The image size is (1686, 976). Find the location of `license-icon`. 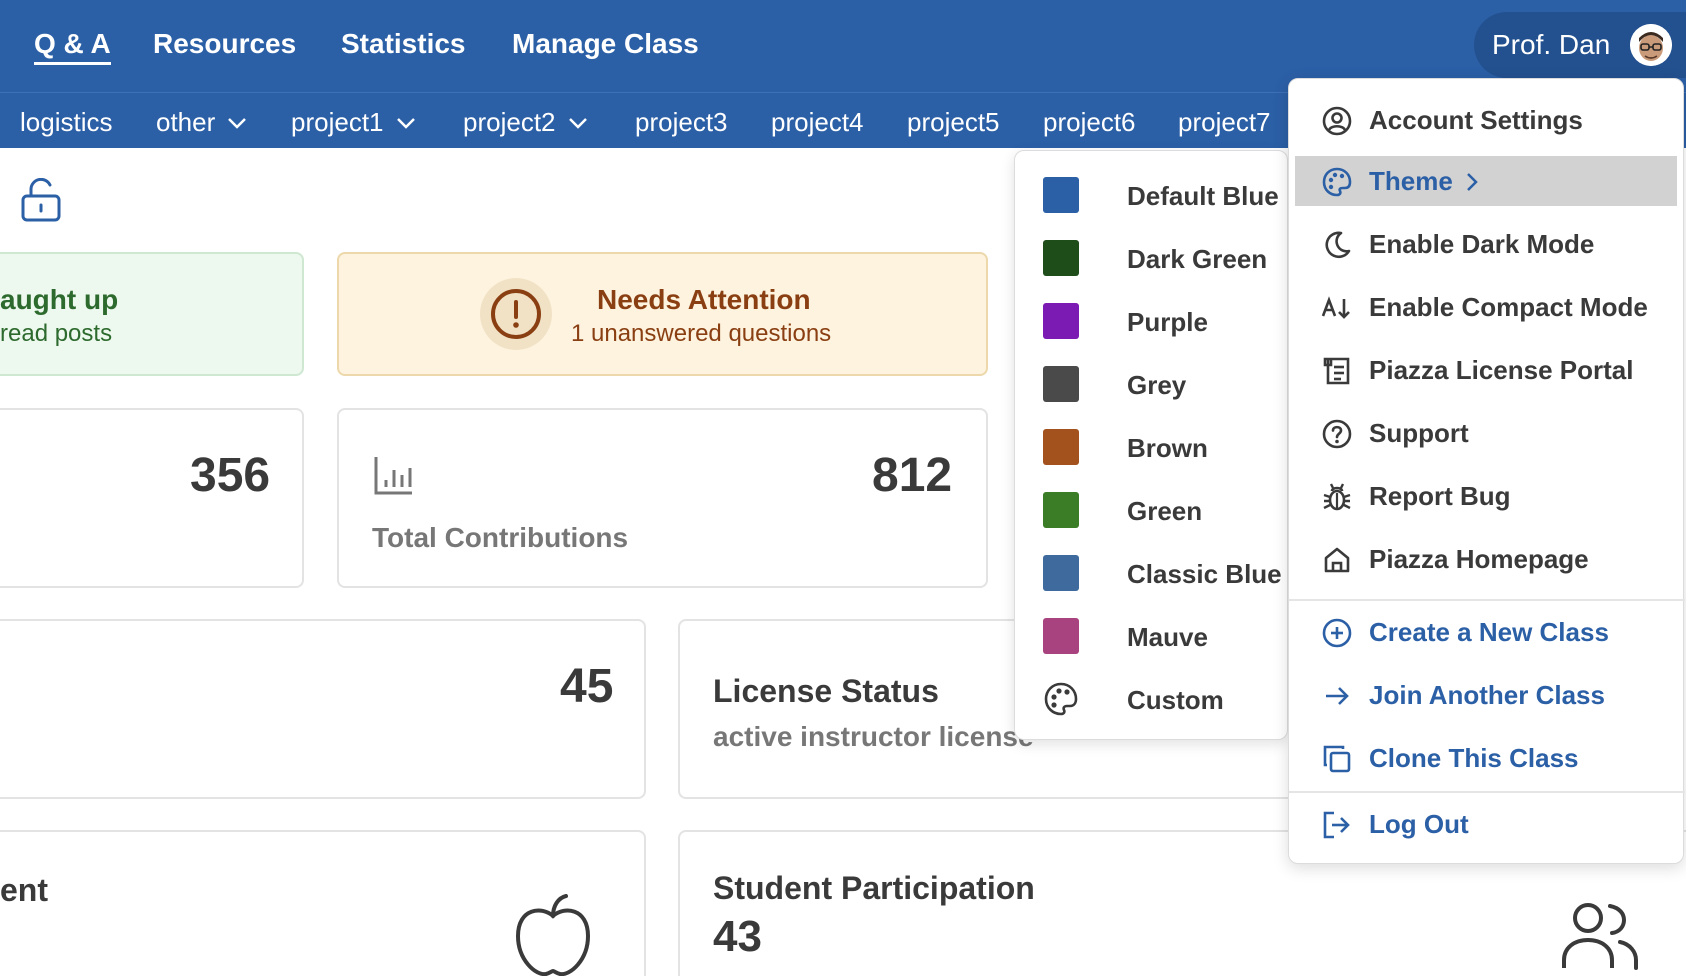

license-icon is located at coordinates (1336, 371).